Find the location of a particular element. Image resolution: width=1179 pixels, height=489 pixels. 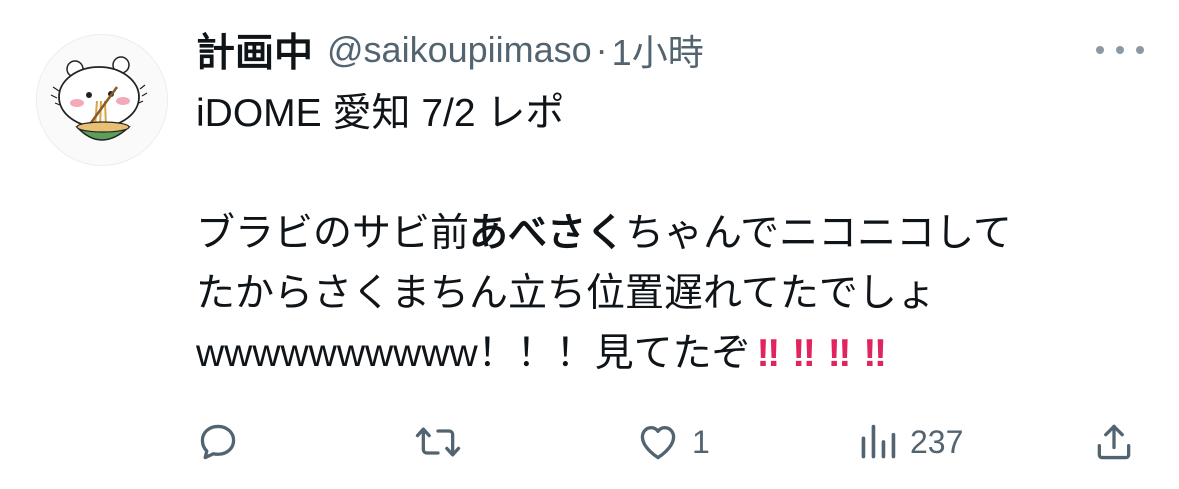

share-button is located at coordinates (1120, 442).